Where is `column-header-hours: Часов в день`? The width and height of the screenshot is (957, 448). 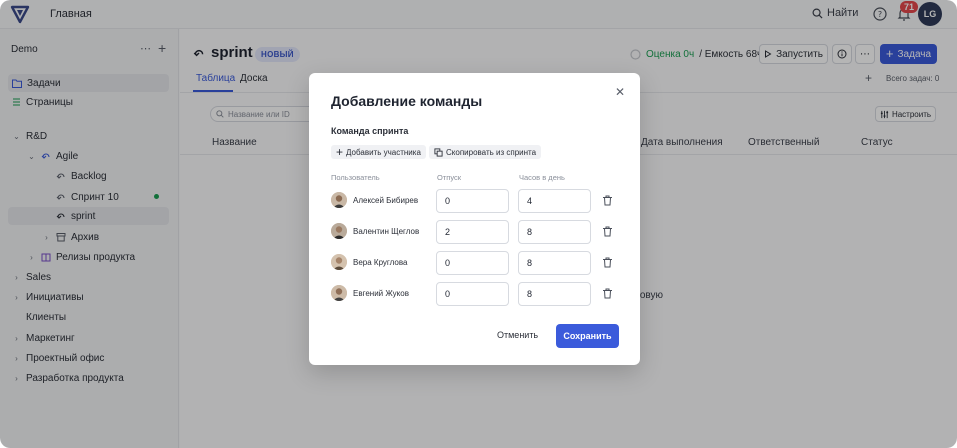 column-header-hours: Часов в день is located at coordinates (542, 177).